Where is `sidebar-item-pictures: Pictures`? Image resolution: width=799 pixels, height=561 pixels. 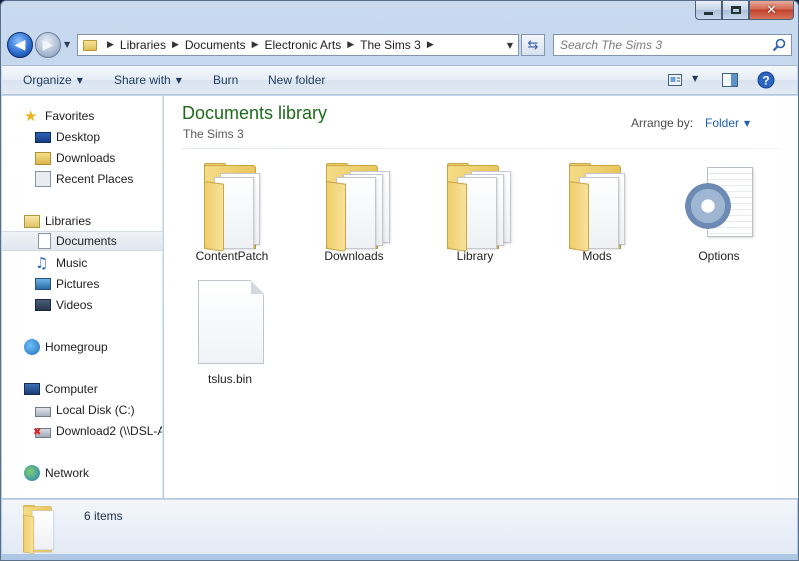
sidebar-item-pictures: Pictures is located at coordinates (82, 284).